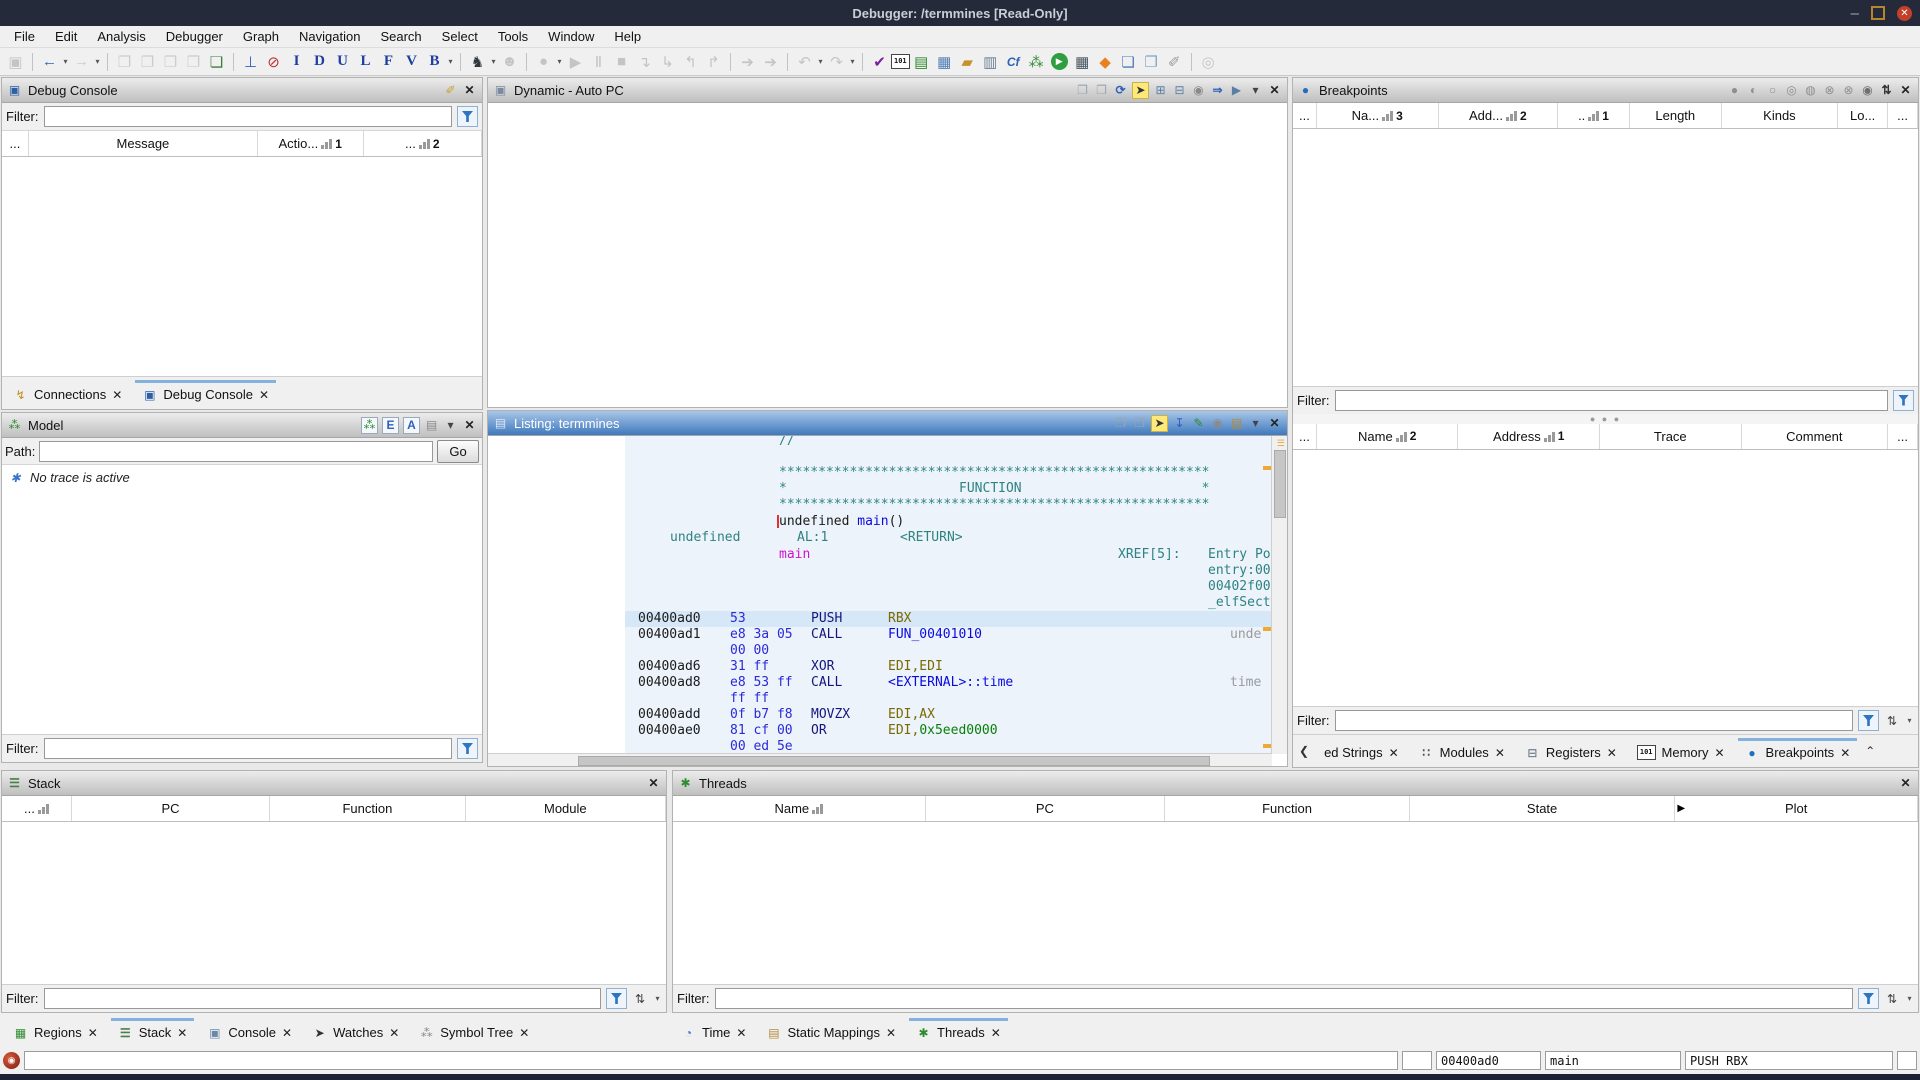  I want to click on model-header: ⁂ Model ⁂ E A ▤ ▾ ✕, so click(242, 425).